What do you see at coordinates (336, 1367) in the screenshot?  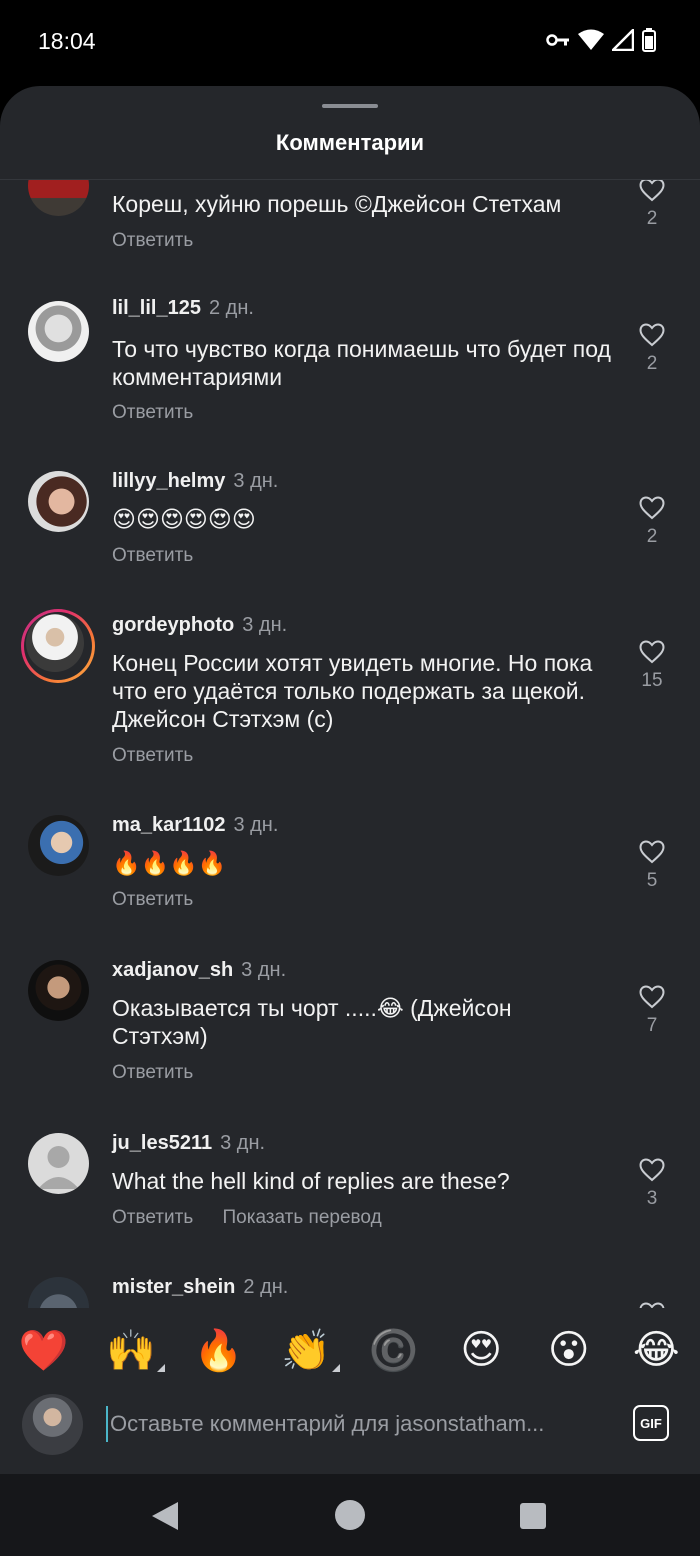 I see `skin-tone-indicator` at bounding box center [336, 1367].